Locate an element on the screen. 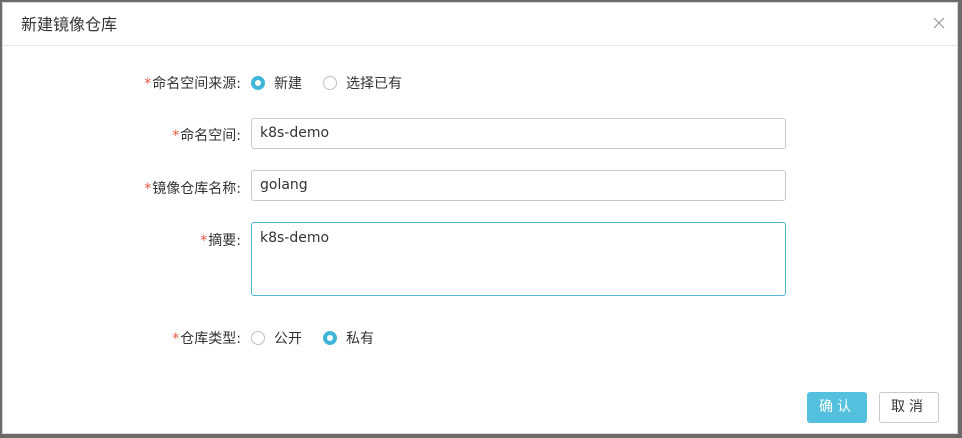  radio-new-namespace: 新建 is located at coordinates (276, 83).